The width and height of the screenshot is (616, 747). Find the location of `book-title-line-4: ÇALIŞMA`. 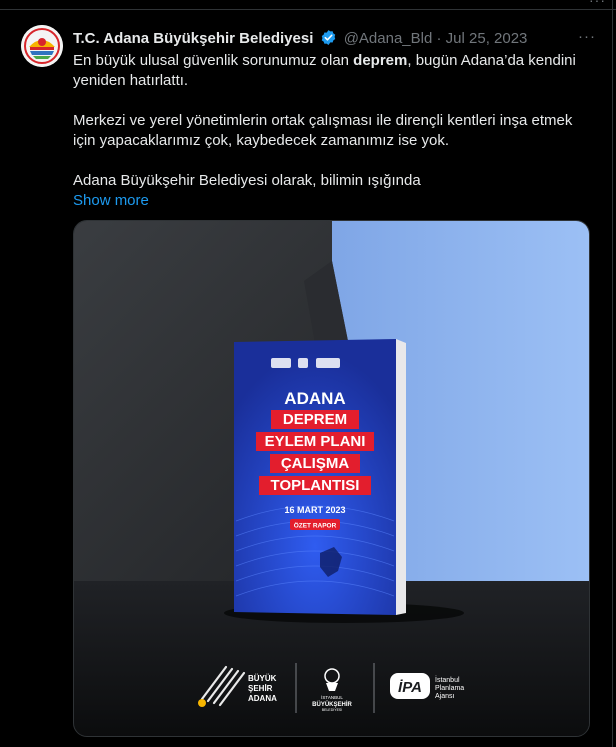

book-title-line-4: ÇALIŞMA is located at coordinates (315, 463).